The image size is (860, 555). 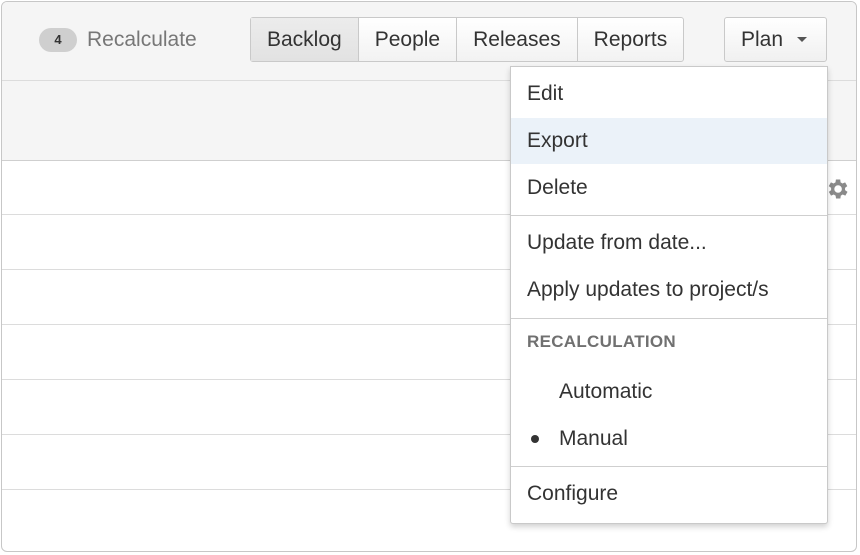 What do you see at coordinates (669, 392) in the screenshot?
I see `menu-item-automatic: Automatic` at bounding box center [669, 392].